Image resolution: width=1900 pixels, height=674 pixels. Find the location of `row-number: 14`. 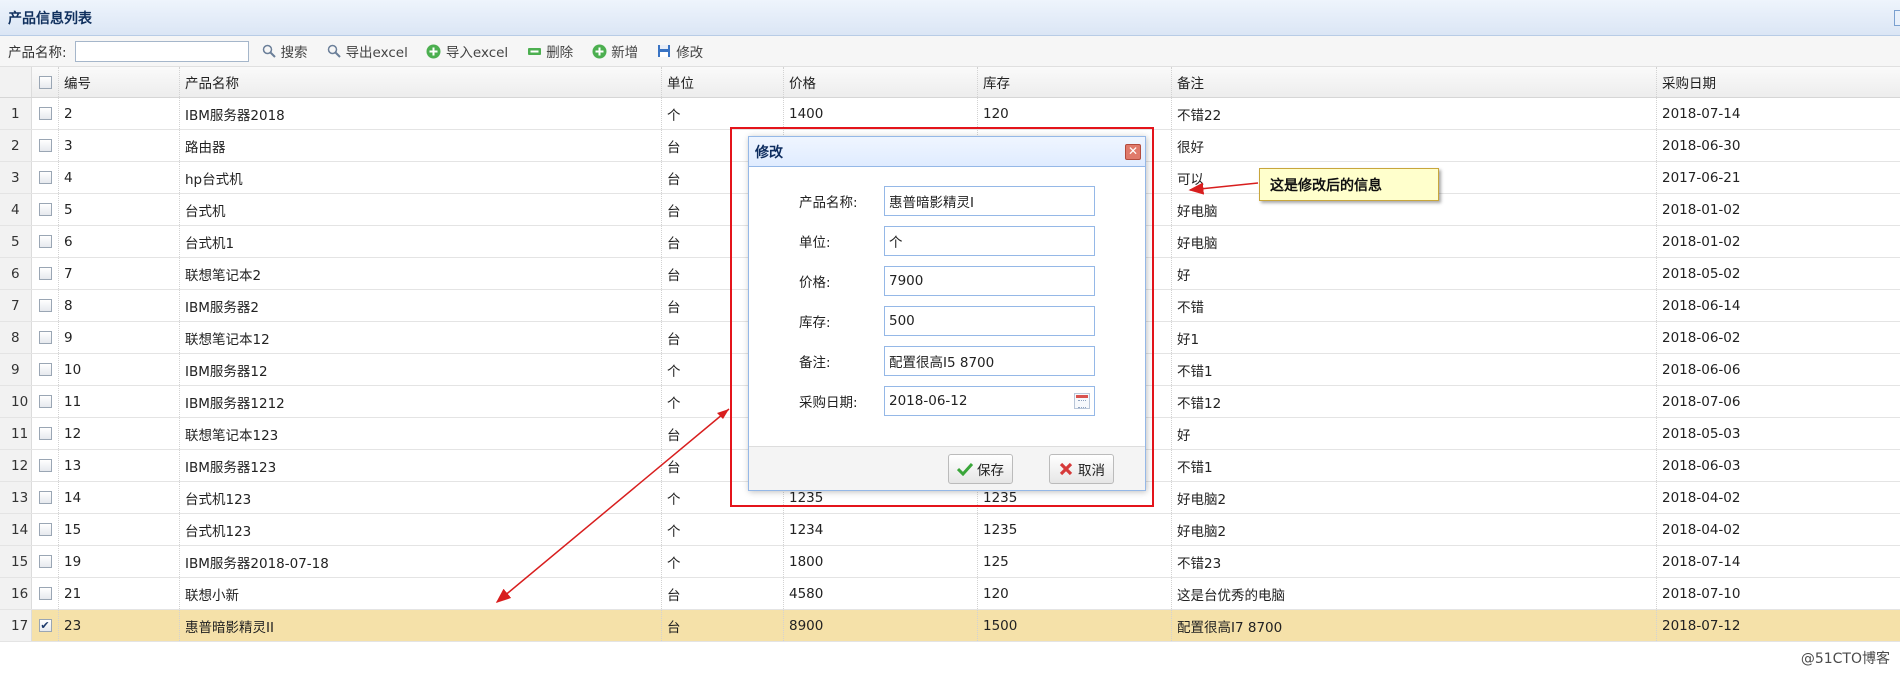

row-number: 14 is located at coordinates (16, 529).